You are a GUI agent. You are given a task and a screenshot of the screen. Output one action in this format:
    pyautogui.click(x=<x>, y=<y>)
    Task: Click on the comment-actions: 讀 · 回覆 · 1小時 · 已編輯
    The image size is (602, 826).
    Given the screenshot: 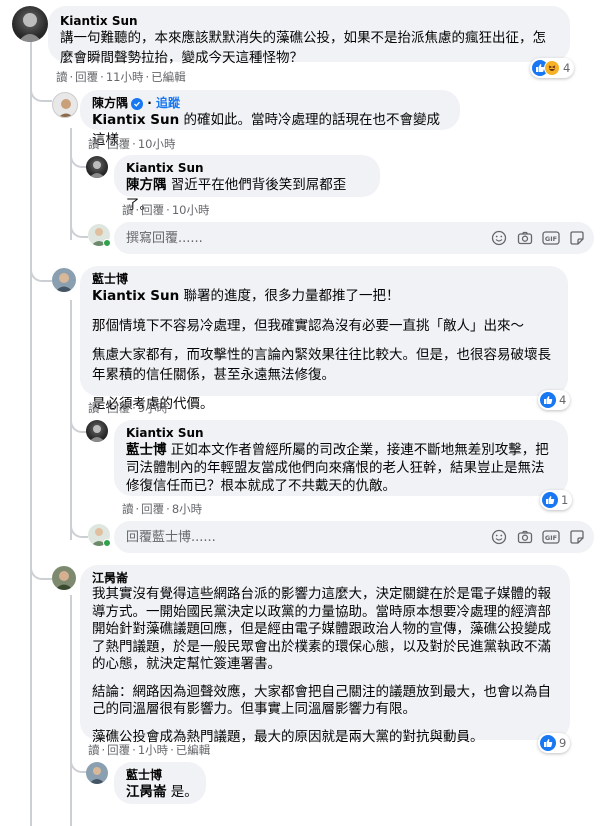 What is the action you would take?
    pyautogui.click(x=149, y=750)
    